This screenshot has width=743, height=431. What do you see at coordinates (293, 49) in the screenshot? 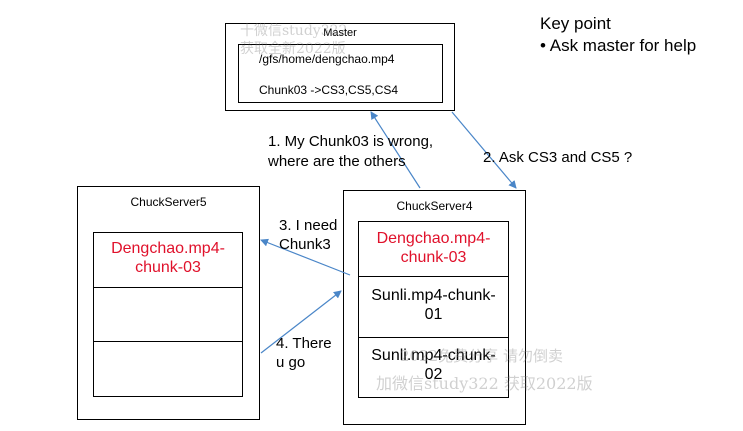
I see `watermark-text: 获取全新2022版` at bounding box center [293, 49].